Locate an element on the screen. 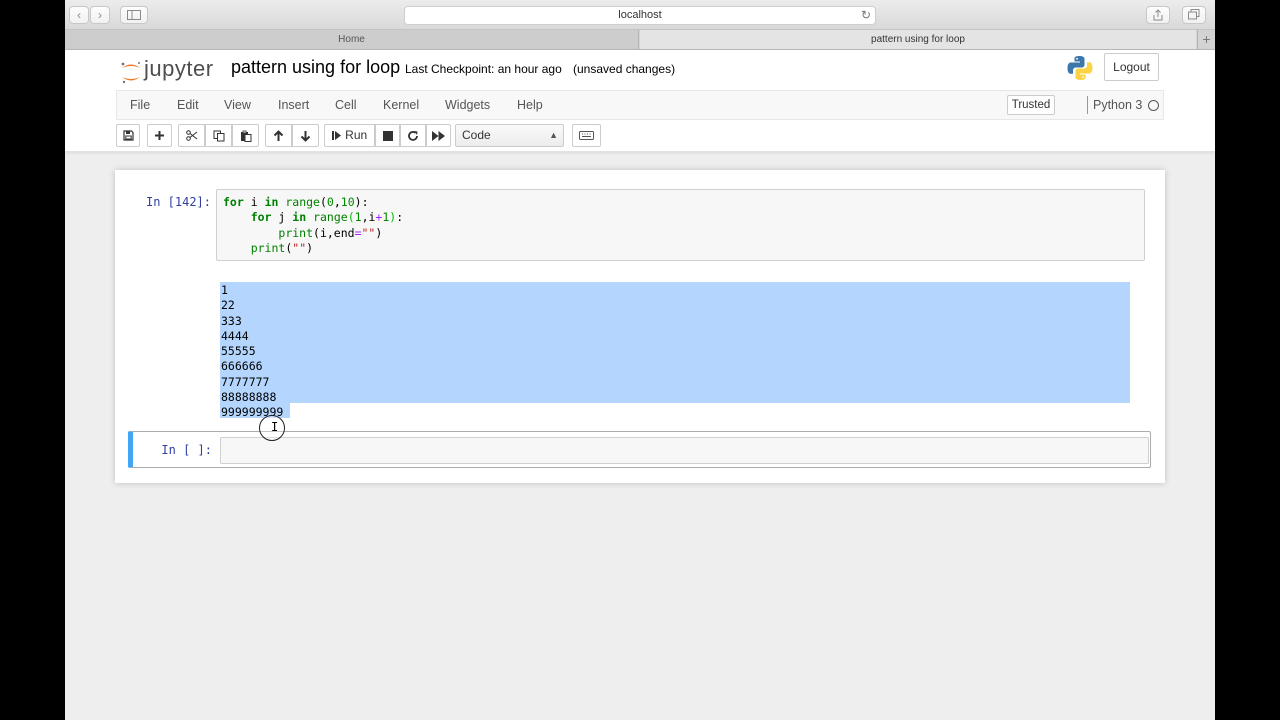 This screenshot has height=720, width=1280. sidebar-button is located at coordinates (134, 15).